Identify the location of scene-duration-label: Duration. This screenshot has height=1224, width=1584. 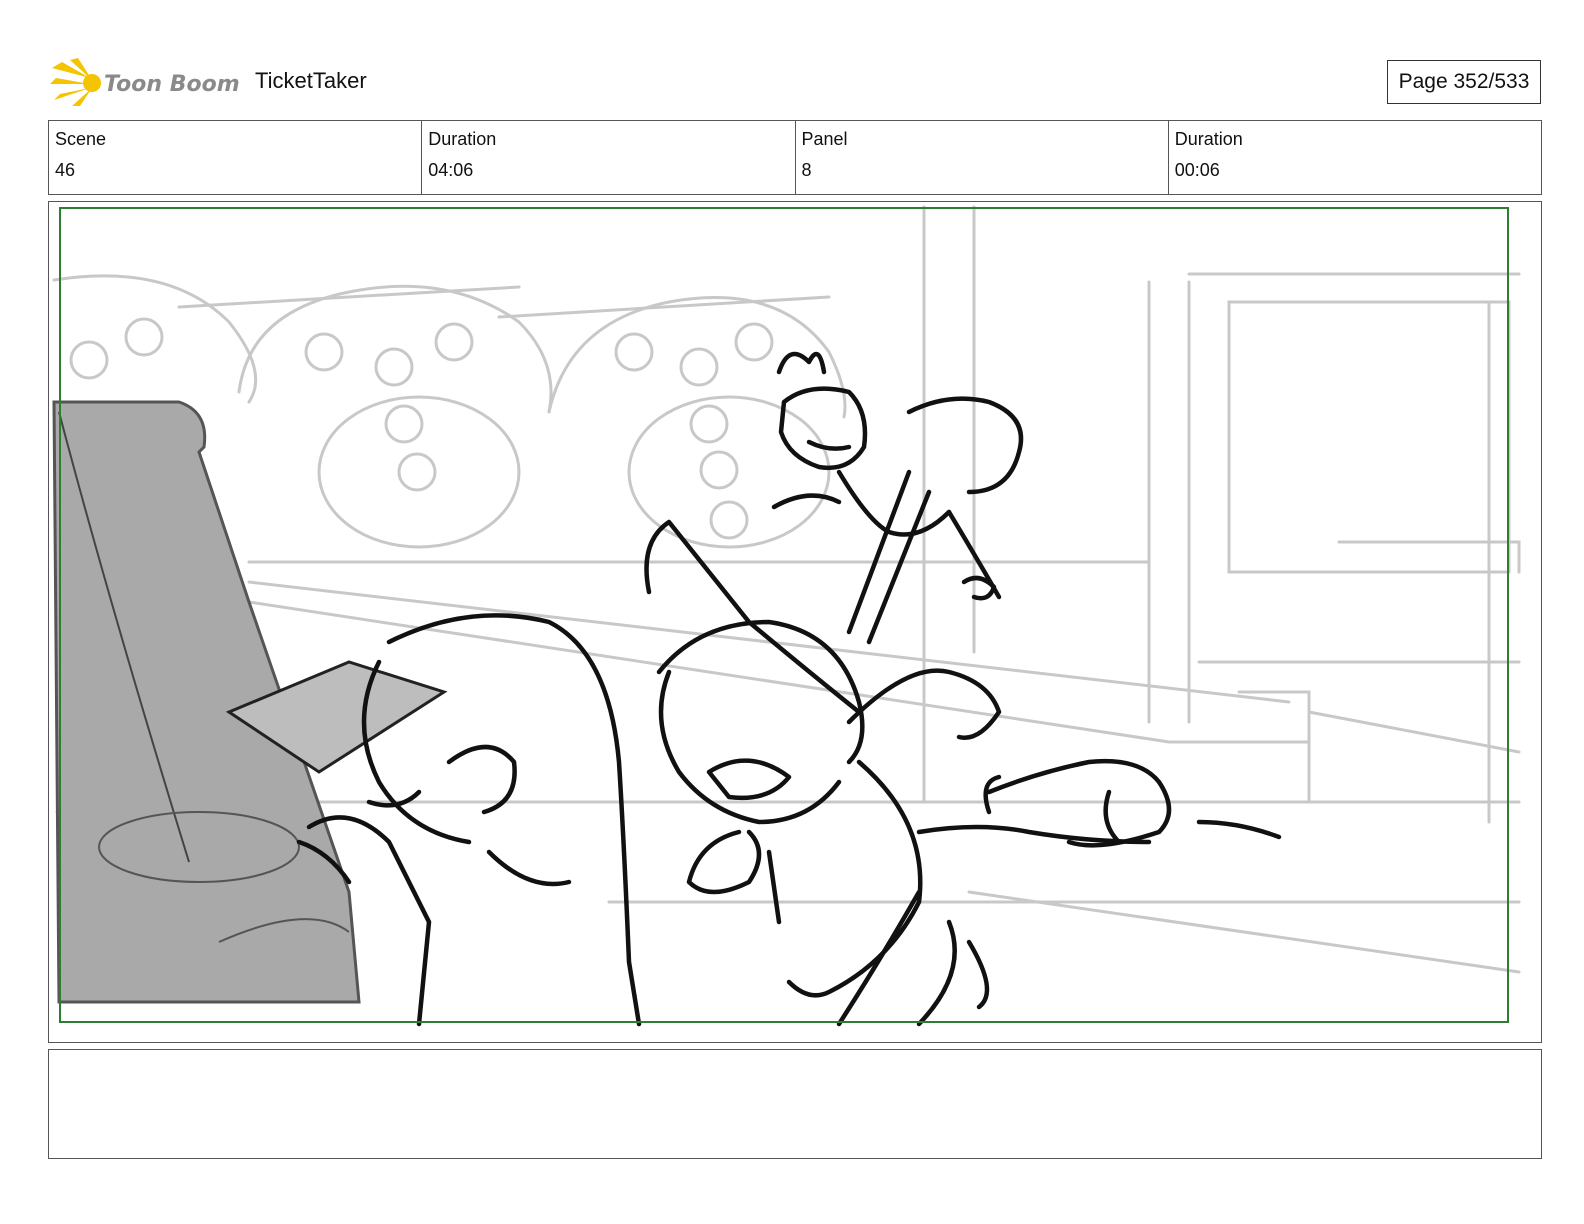
(462, 139).